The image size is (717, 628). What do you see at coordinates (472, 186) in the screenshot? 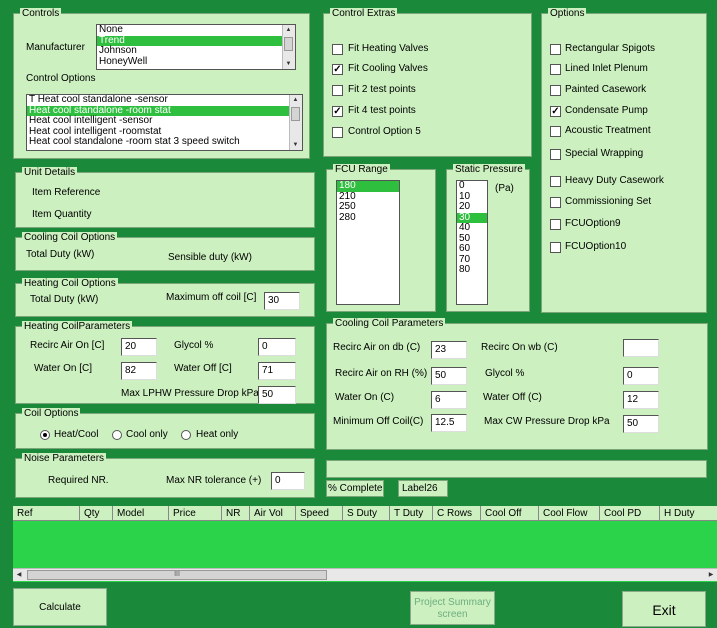
I see `static-pressure-option: 0` at bounding box center [472, 186].